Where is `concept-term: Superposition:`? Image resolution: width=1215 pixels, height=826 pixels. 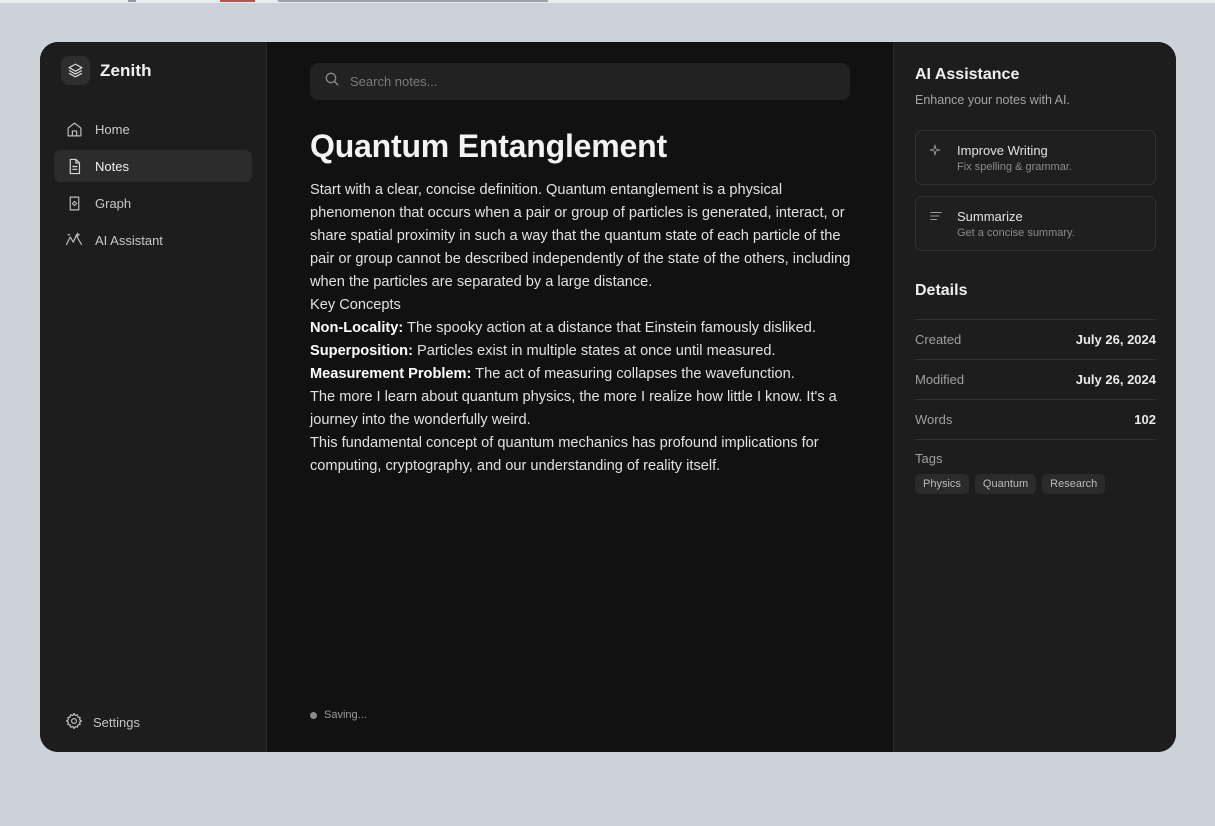 concept-term: Superposition: is located at coordinates (361, 351).